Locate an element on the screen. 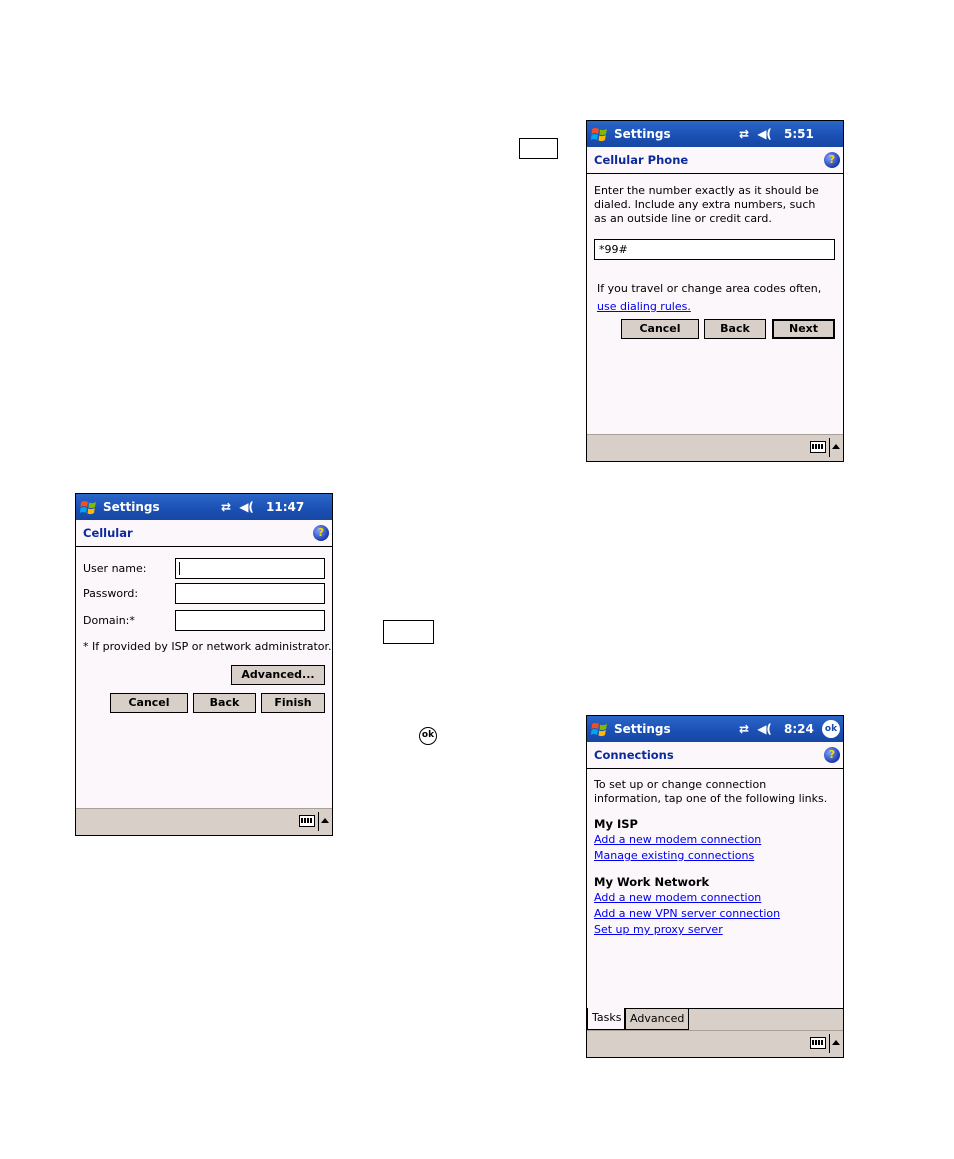 Image resolution: width=954 pixels, height=1159 pixels. my-isp-heading: My ISP is located at coordinates (616, 824).